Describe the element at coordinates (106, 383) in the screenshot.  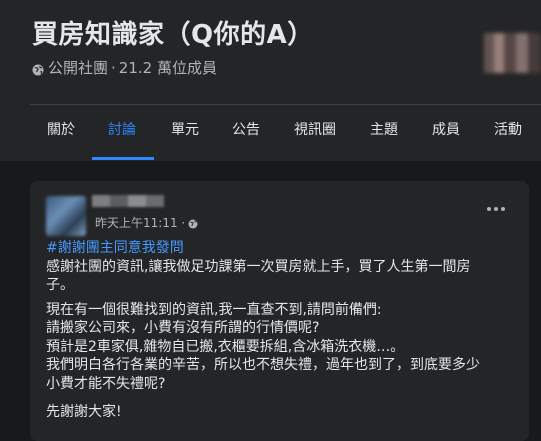
I see `post-line: 小費才能不失禮呢?` at that location.